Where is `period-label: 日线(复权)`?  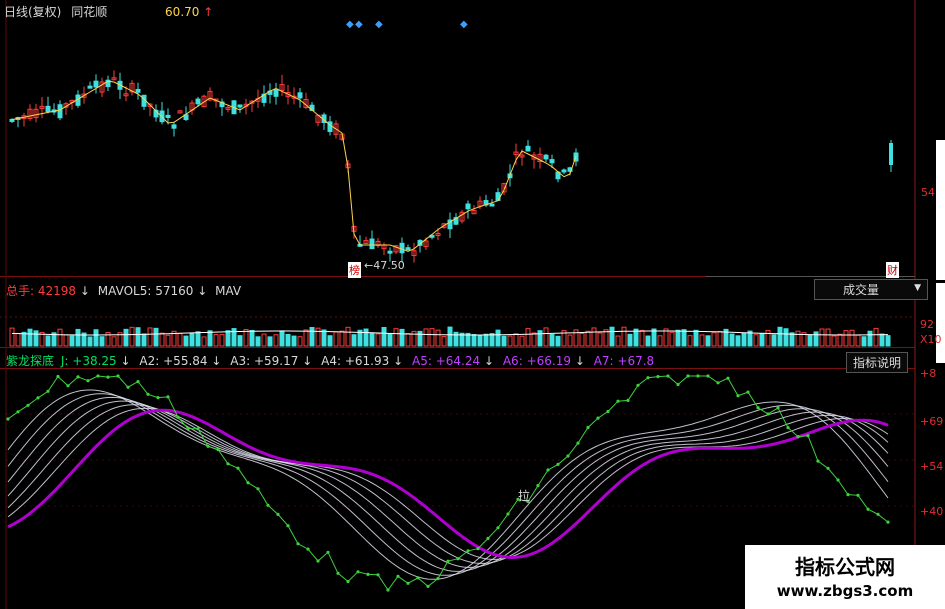 period-label: 日线(复权) is located at coordinates (32, 12).